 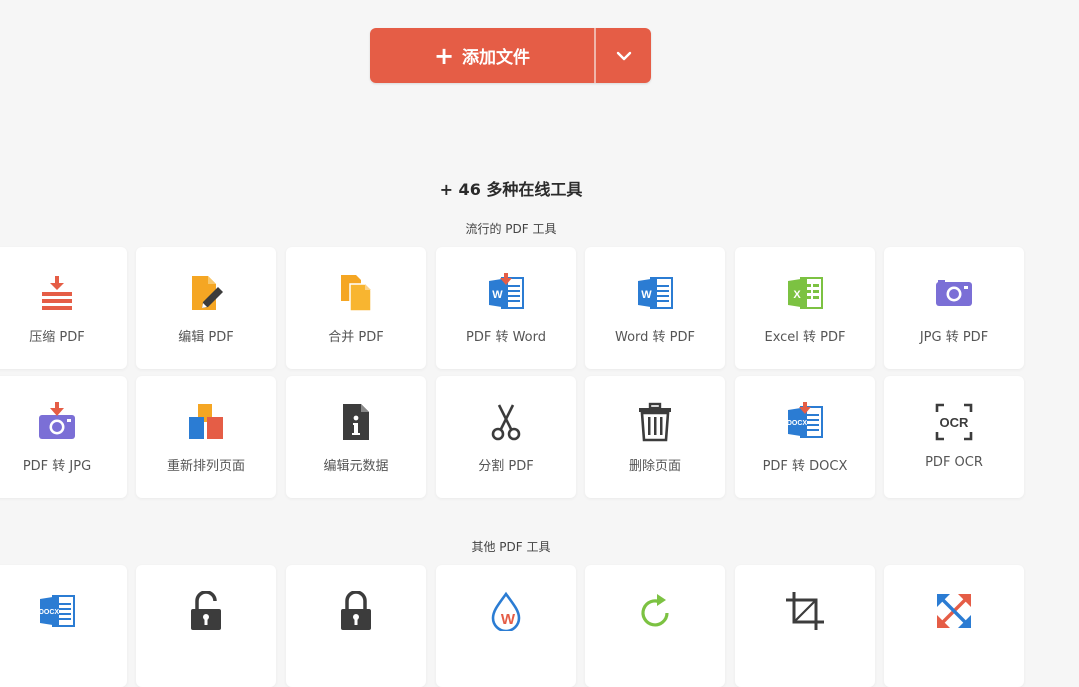 I want to click on tool-card-compress: 压缩 PDF, so click(x=63, y=308).